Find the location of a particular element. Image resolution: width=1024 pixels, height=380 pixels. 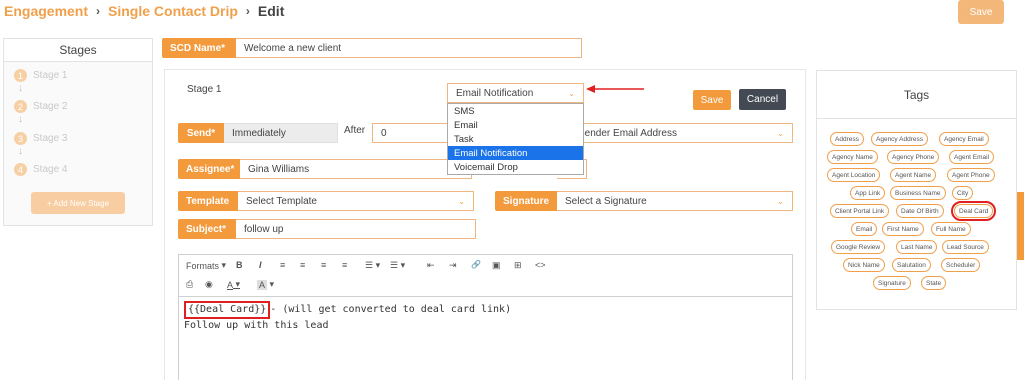

breadcrumb: Engagement › Single Contact Drip › Edit is located at coordinates (144, 11).